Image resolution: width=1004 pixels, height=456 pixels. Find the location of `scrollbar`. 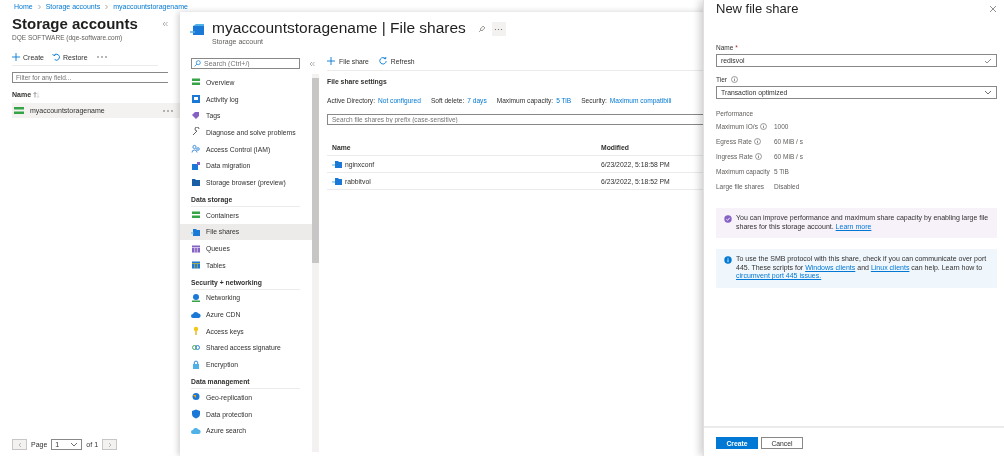

scrollbar is located at coordinates (315, 263).